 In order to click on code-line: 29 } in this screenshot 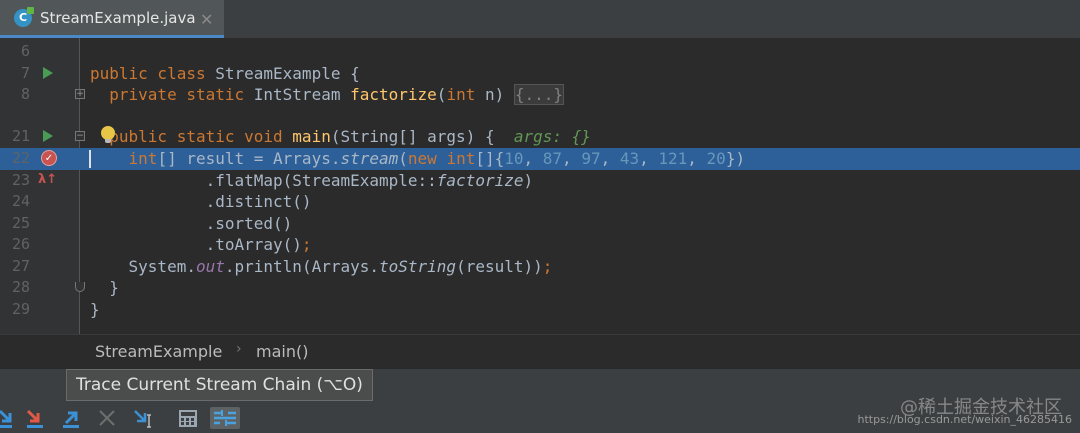, I will do `click(540, 310)`.